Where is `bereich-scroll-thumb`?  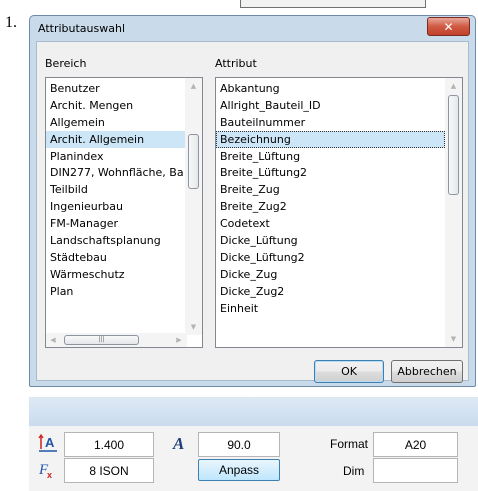
bereich-scroll-thumb is located at coordinates (193, 161).